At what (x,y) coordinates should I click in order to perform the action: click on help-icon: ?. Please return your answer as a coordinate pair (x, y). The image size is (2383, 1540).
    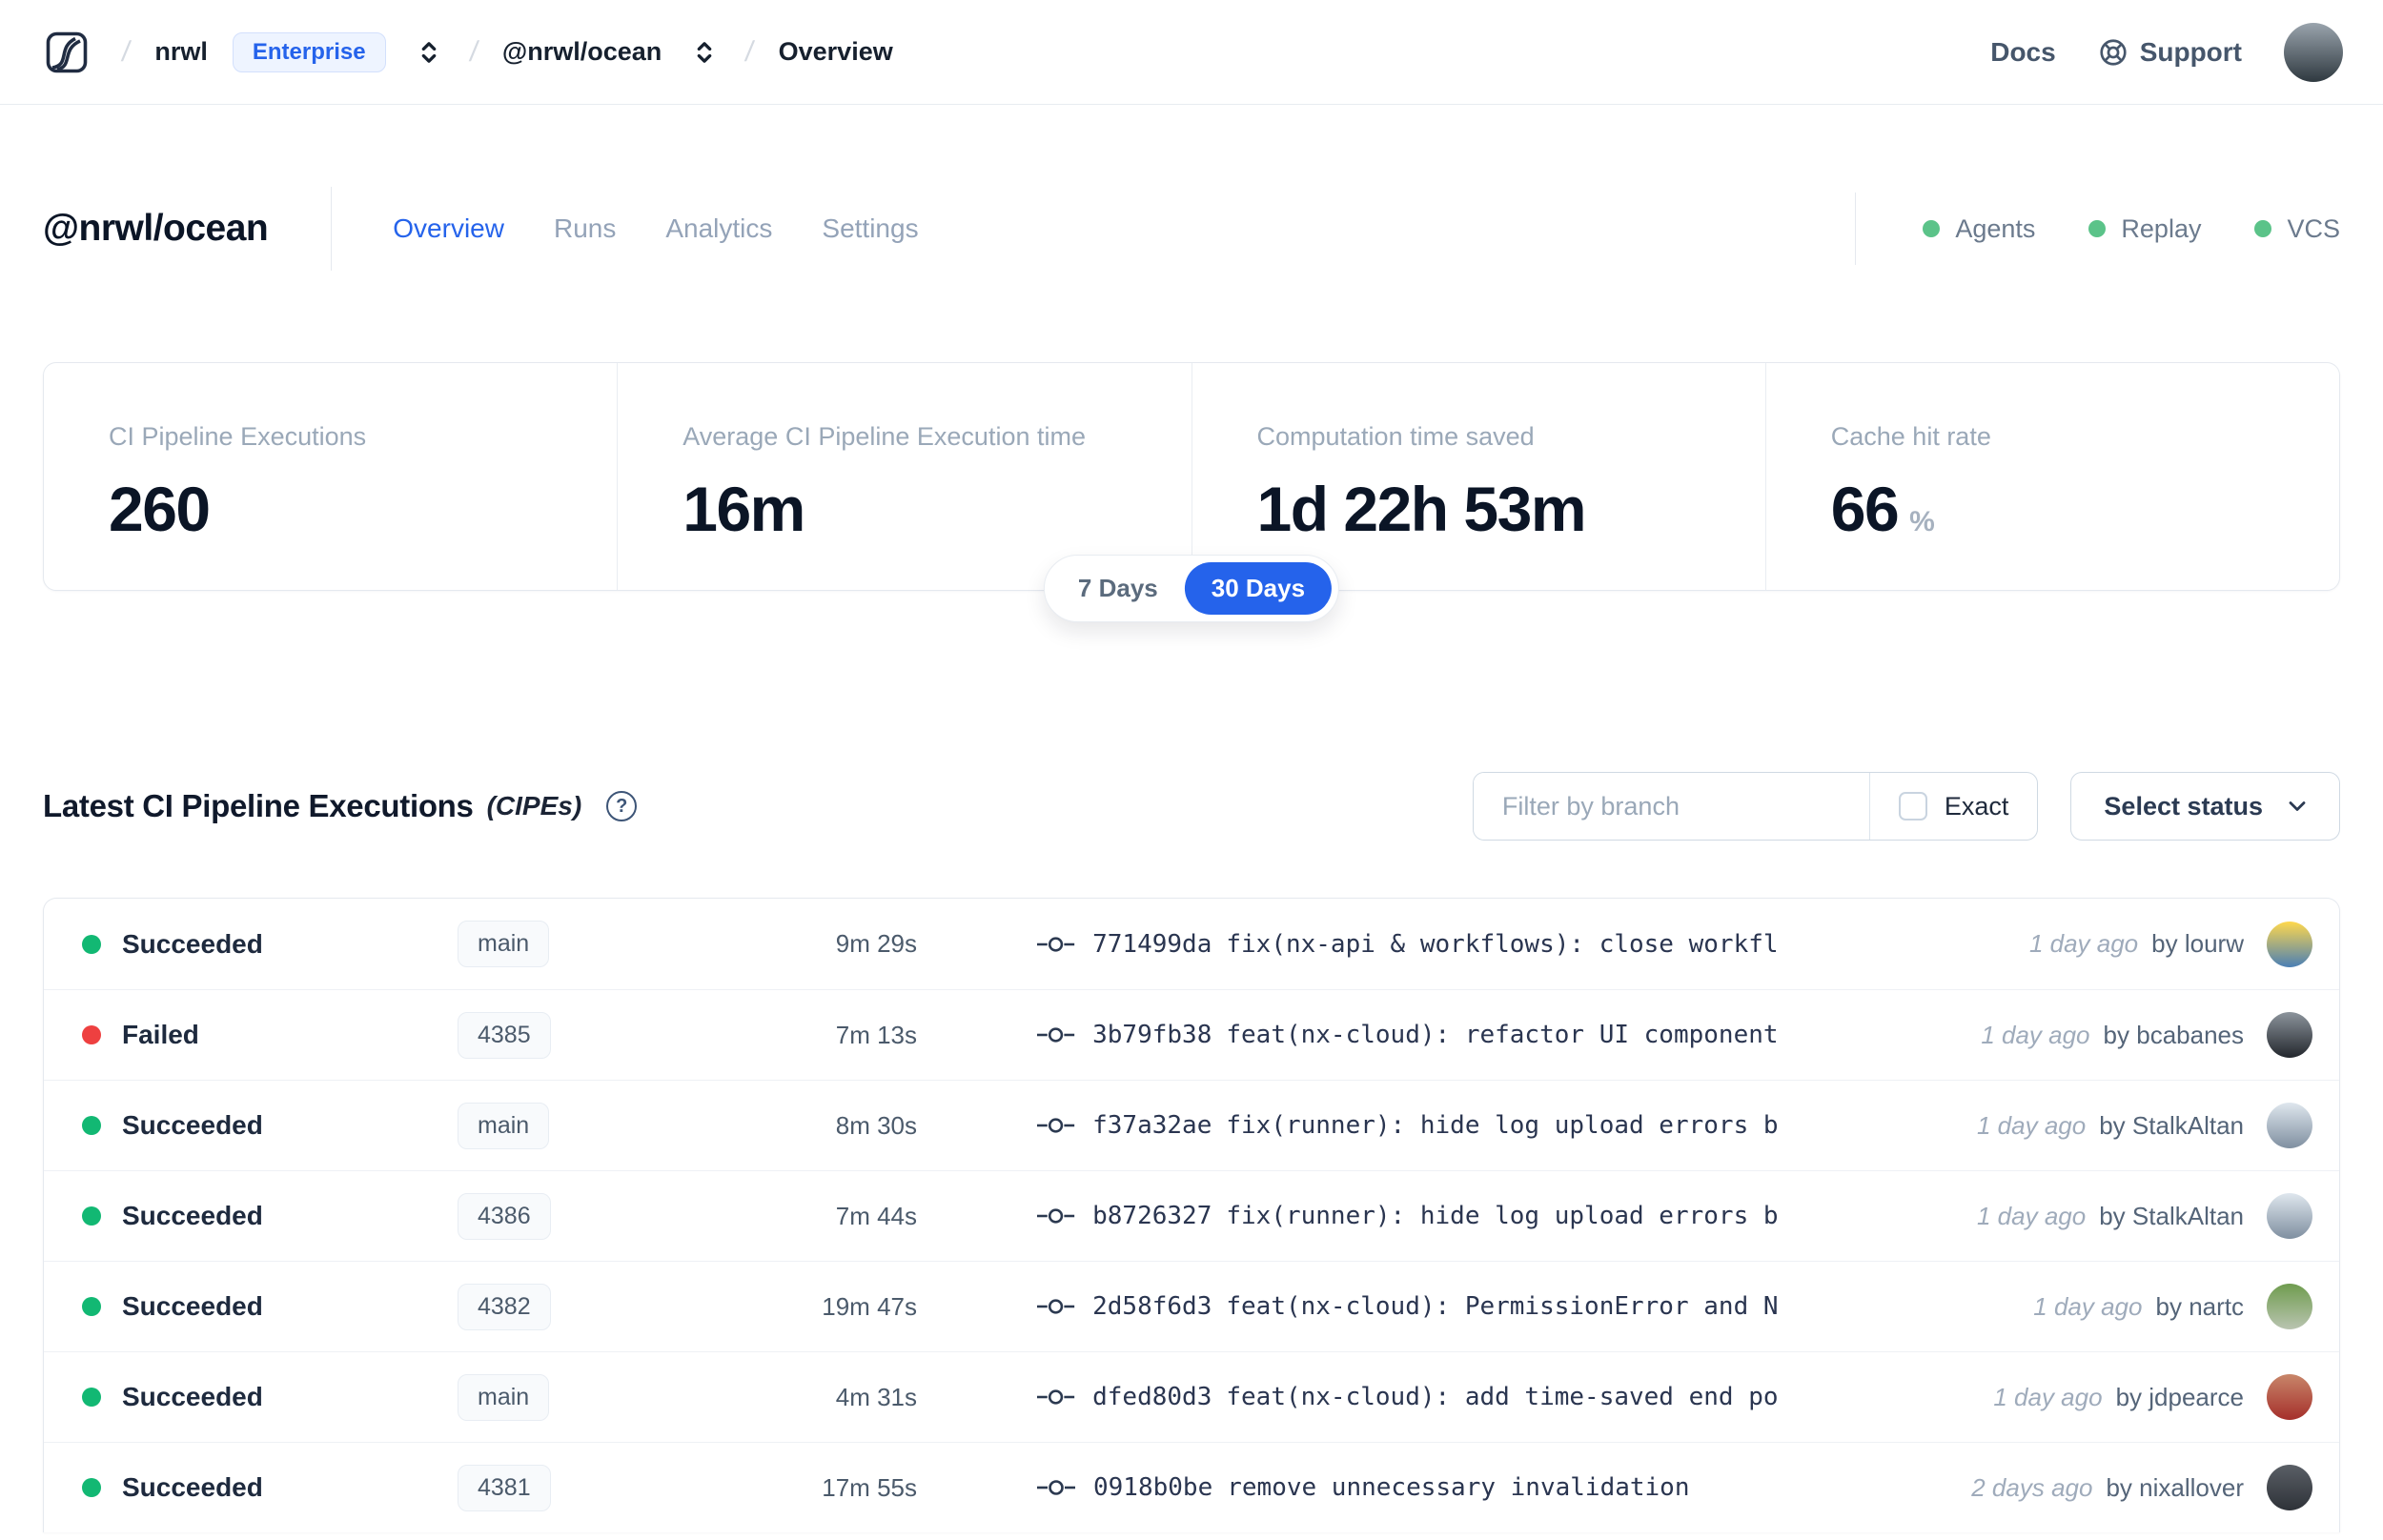
    Looking at the image, I should click on (622, 806).